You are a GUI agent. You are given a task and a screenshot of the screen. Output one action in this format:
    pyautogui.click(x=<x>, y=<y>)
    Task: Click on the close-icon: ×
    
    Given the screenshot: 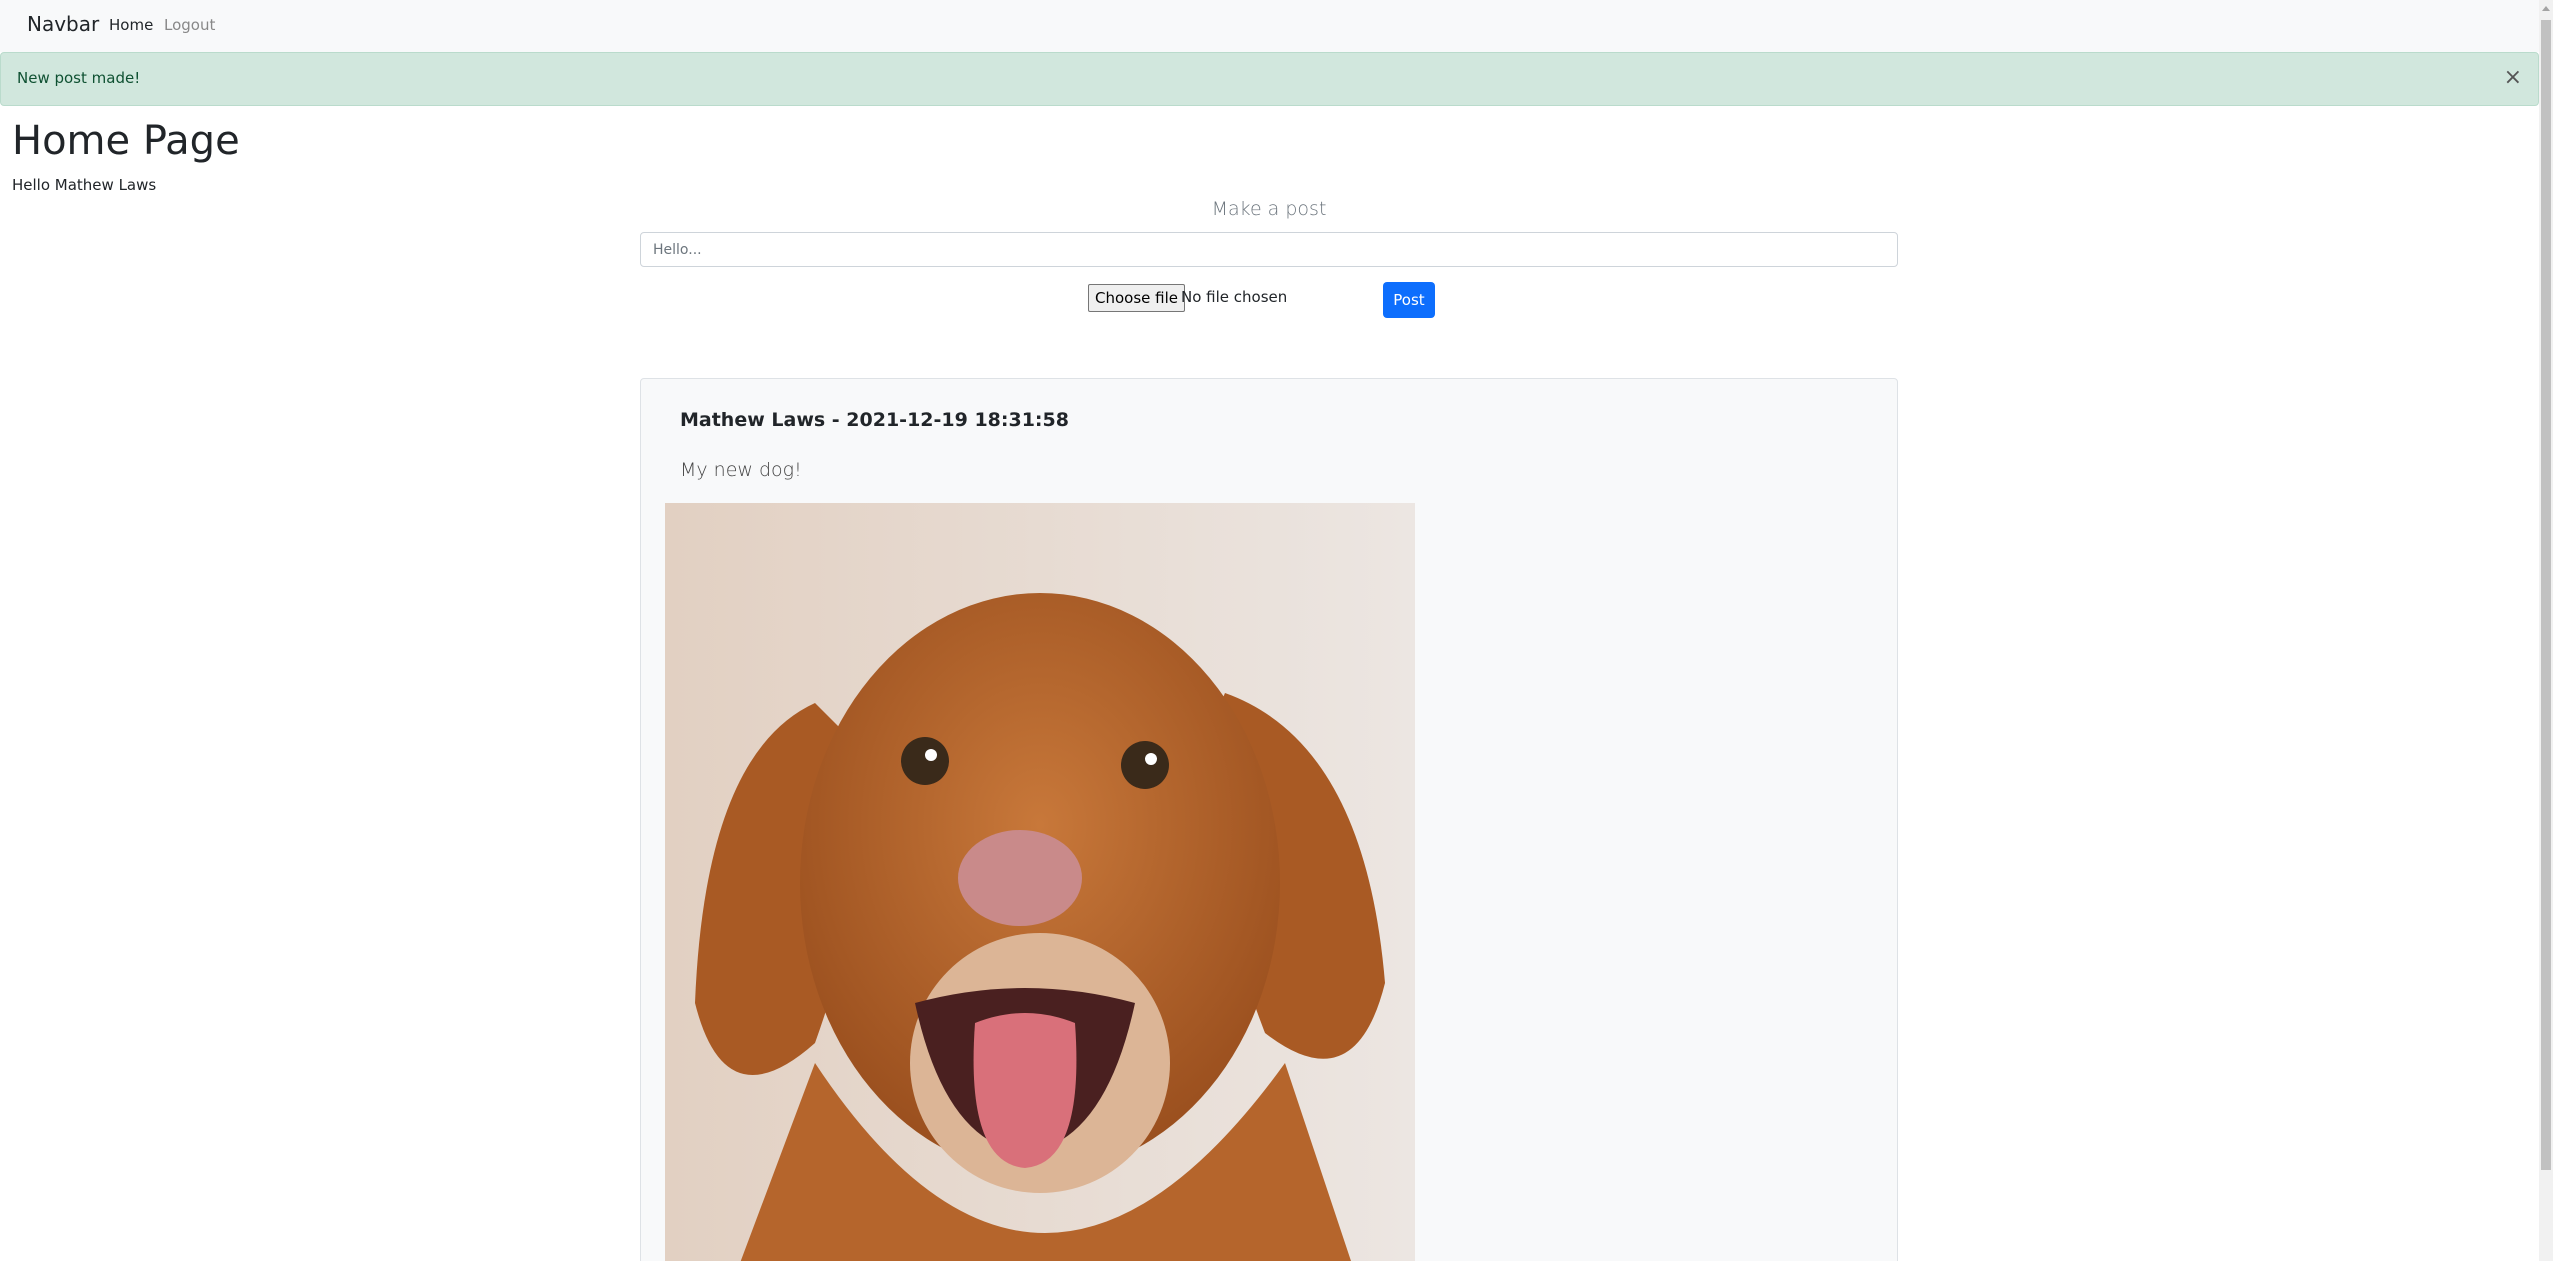 What is the action you would take?
    pyautogui.click(x=2513, y=77)
    